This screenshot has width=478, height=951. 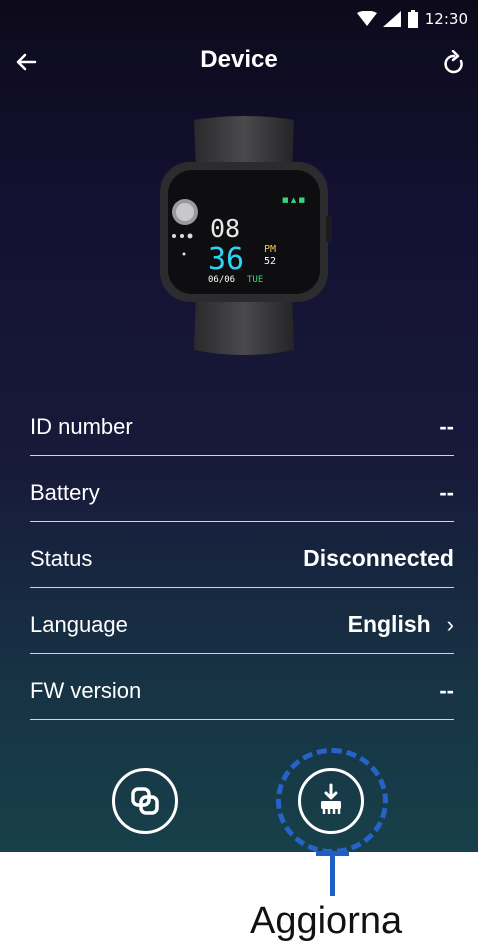 I want to click on watch-image: 08 ■ ▲ ■ 36 PM 52 06/06 TUE, so click(x=246, y=235).